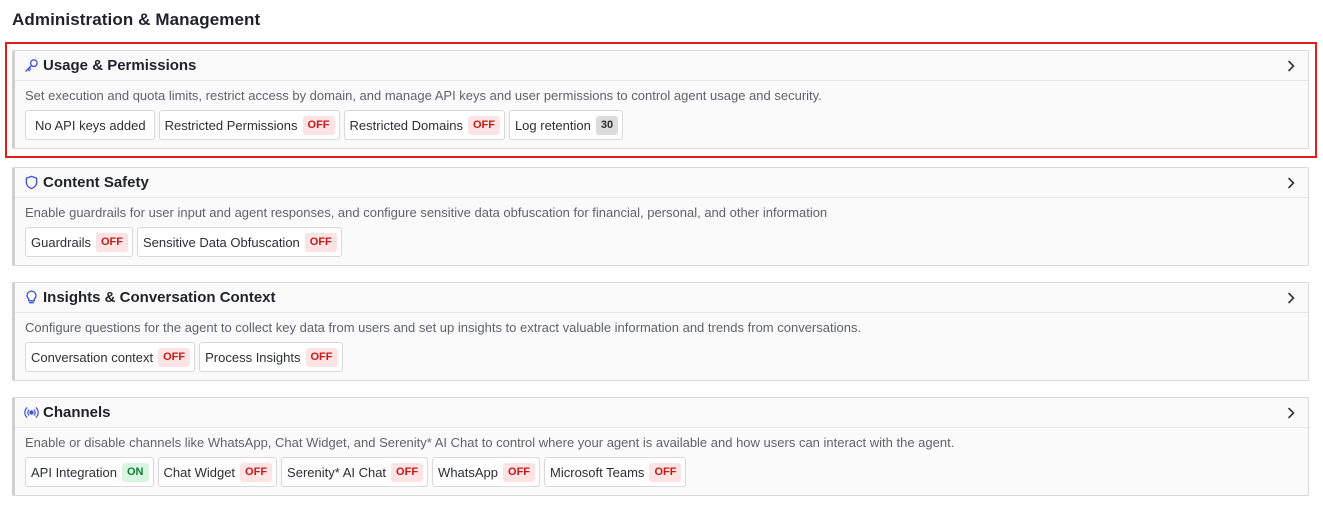 The height and width of the screenshot is (520, 1323). What do you see at coordinates (159, 297) in the screenshot?
I see `section-title: Insights & Conversation Context` at bounding box center [159, 297].